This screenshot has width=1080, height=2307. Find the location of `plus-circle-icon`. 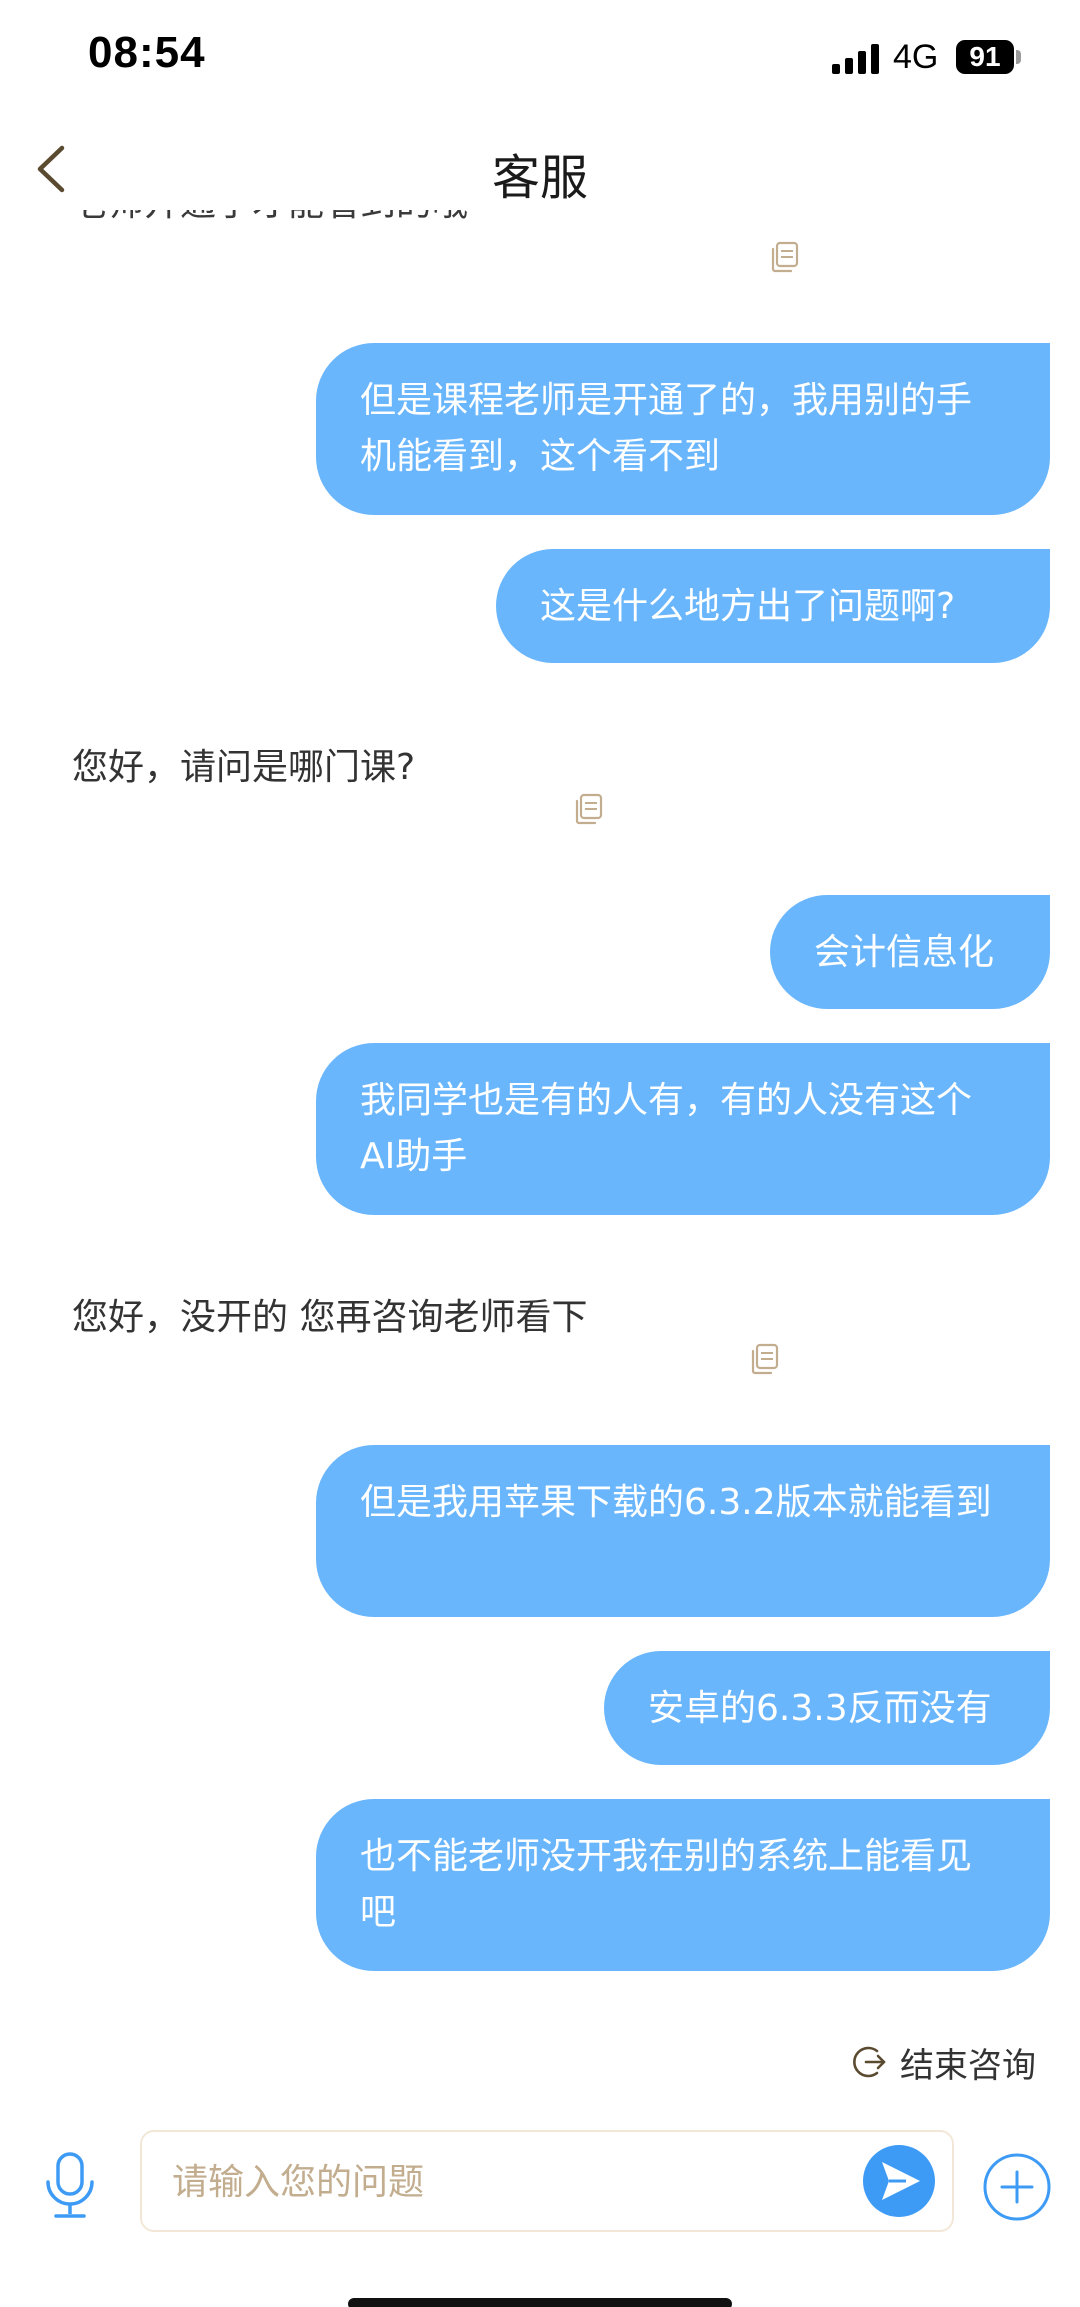

plus-circle-icon is located at coordinates (1017, 2187).